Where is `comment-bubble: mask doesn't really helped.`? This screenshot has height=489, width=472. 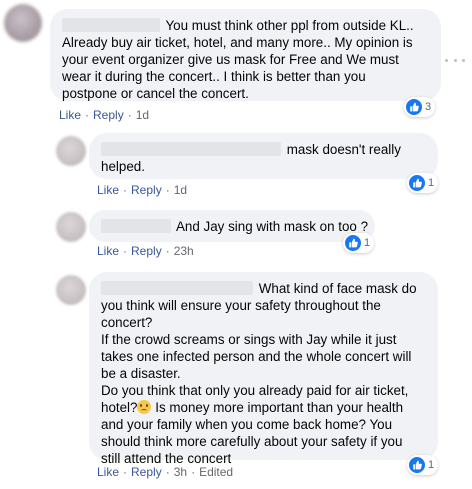 comment-bubble: mask doesn't really helped. is located at coordinates (263, 156).